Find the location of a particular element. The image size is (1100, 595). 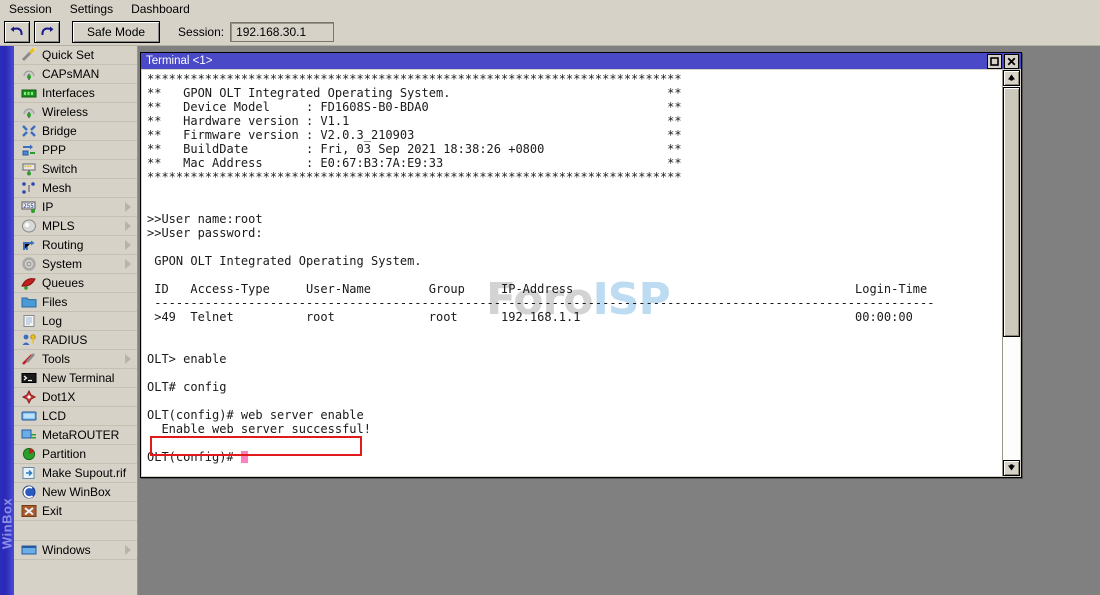

menu-item-session: Session is located at coordinates (30, 9).